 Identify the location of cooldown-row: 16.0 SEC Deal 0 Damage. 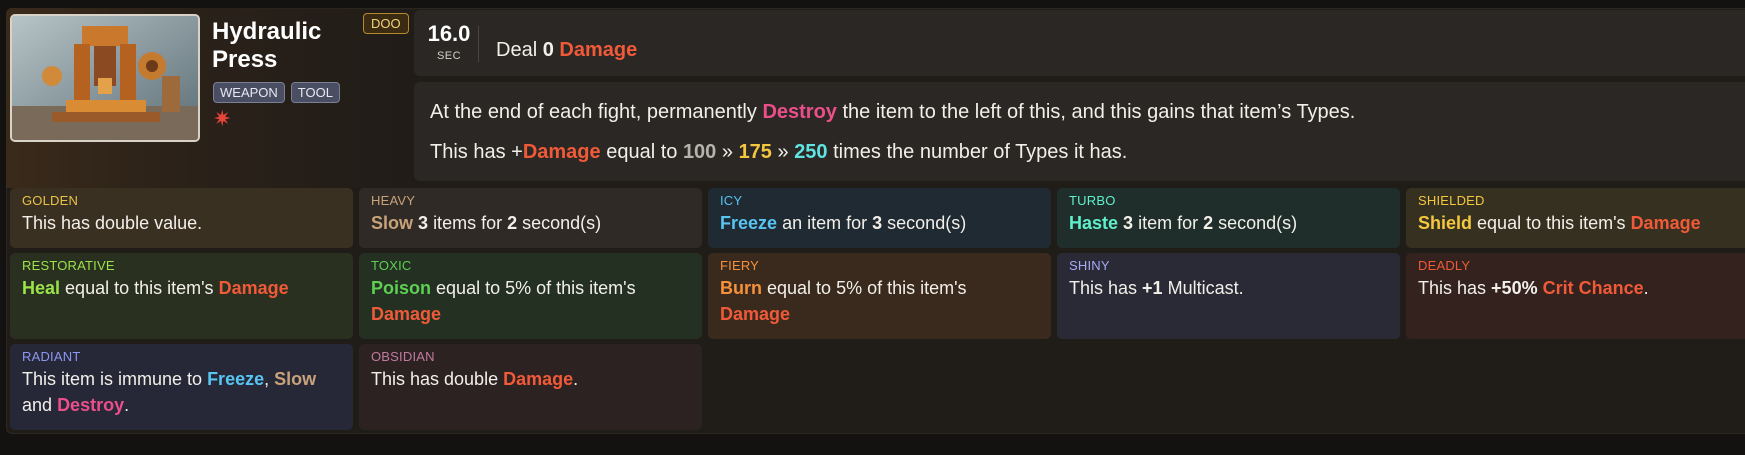
(1079, 43).